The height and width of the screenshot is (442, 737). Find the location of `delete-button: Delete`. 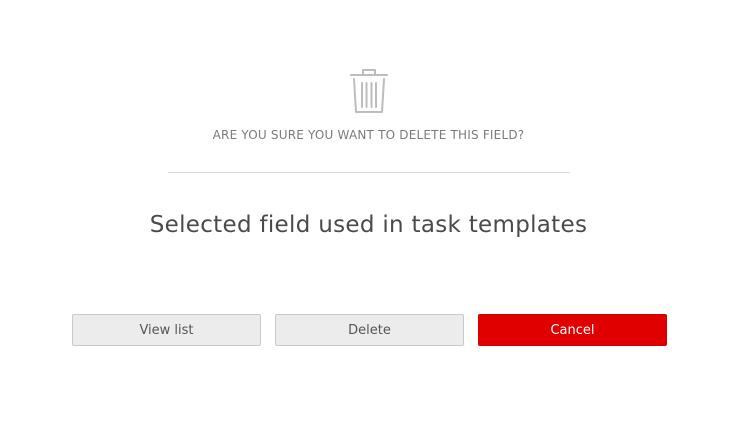

delete-button: Delete is located at coordinates (369, 330).